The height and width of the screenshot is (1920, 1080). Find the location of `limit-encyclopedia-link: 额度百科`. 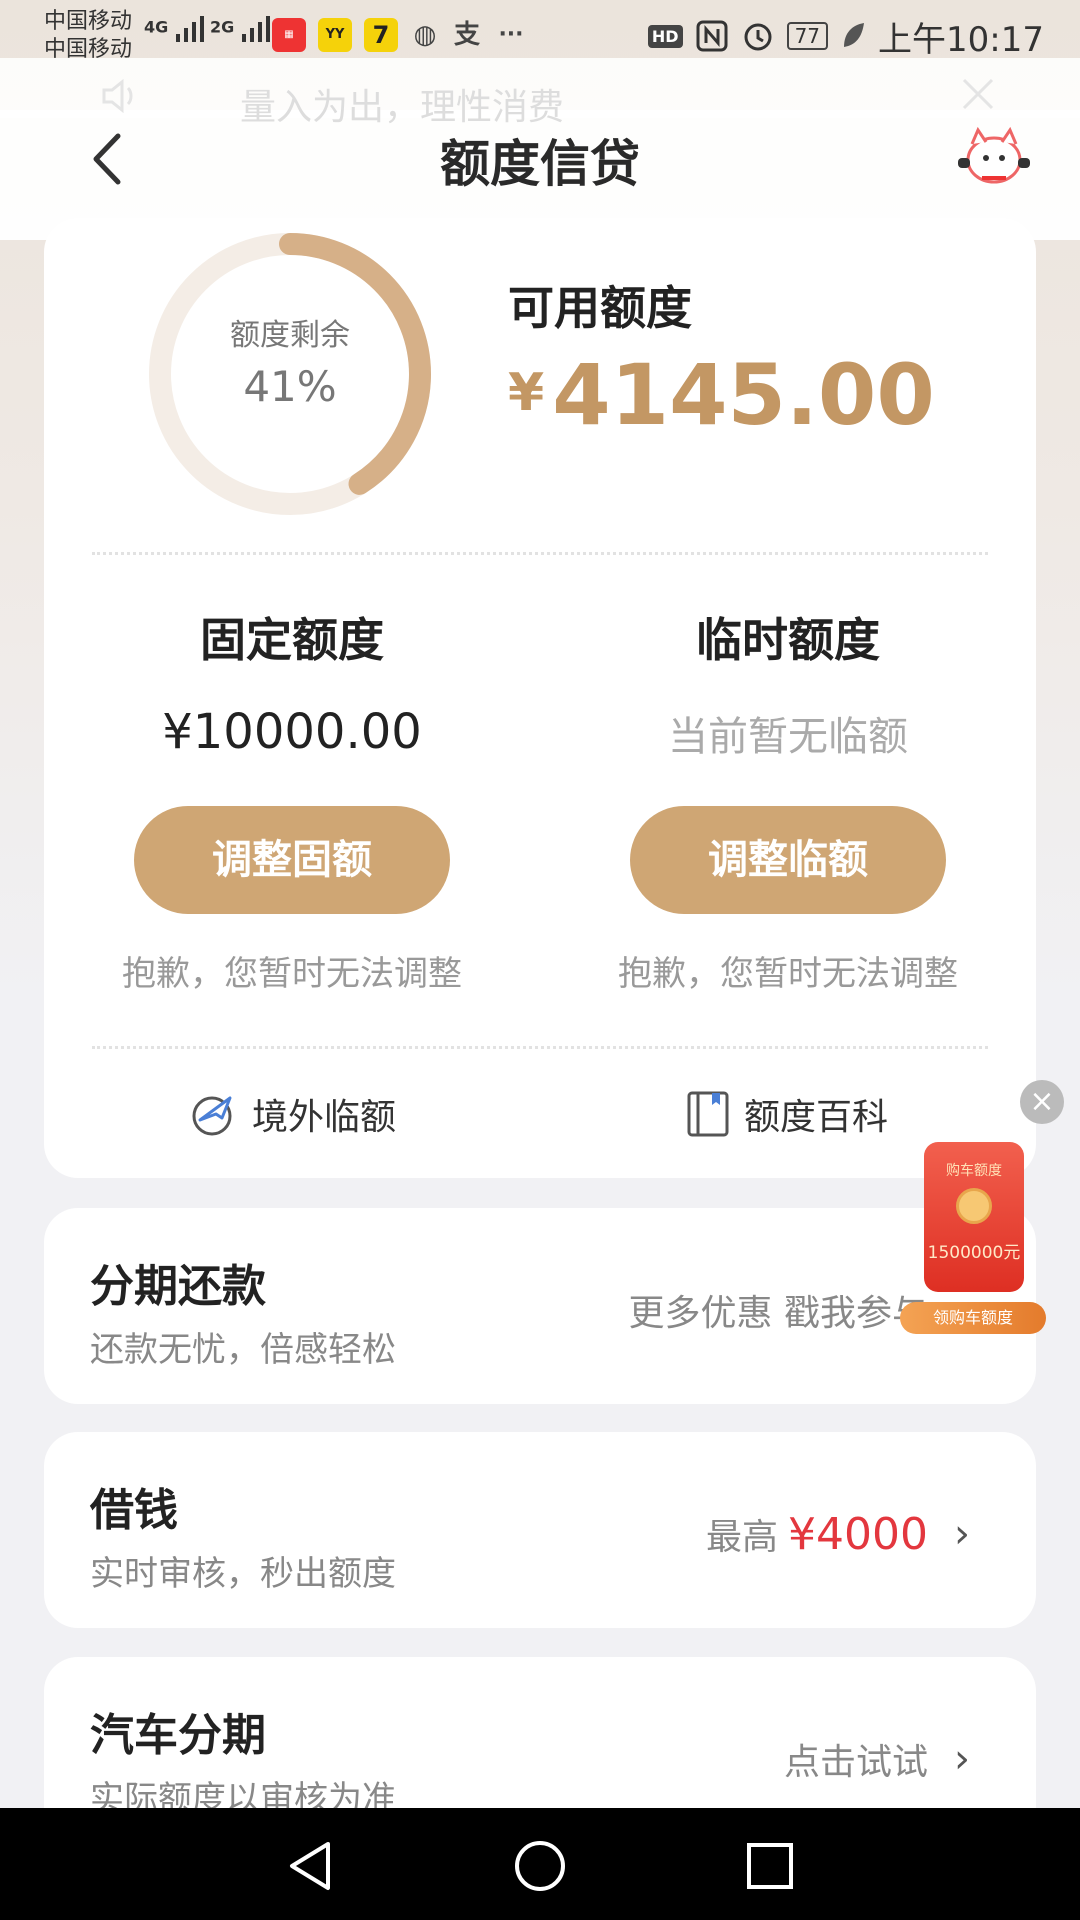

limit-encyclopedia-link: 额度百科 is located at coordinates (787, 1114).